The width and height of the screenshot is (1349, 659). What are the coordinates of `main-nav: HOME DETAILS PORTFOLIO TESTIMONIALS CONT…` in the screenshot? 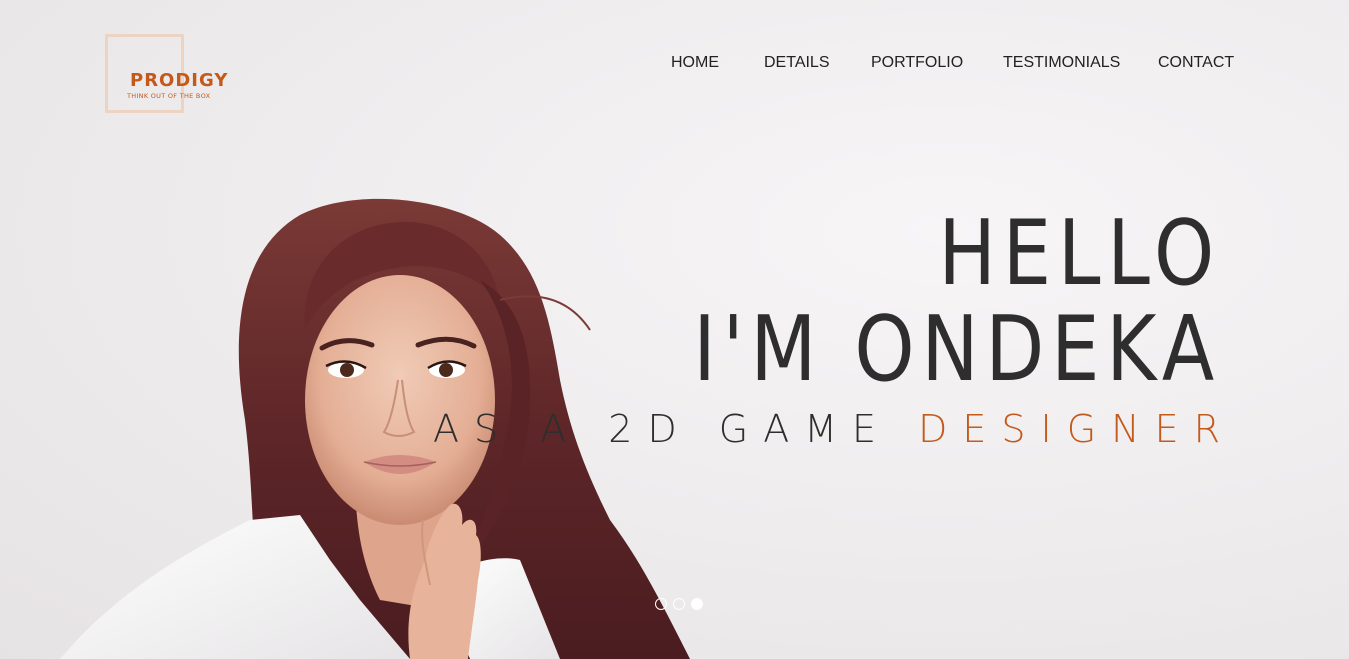 It's located at (674, 64).